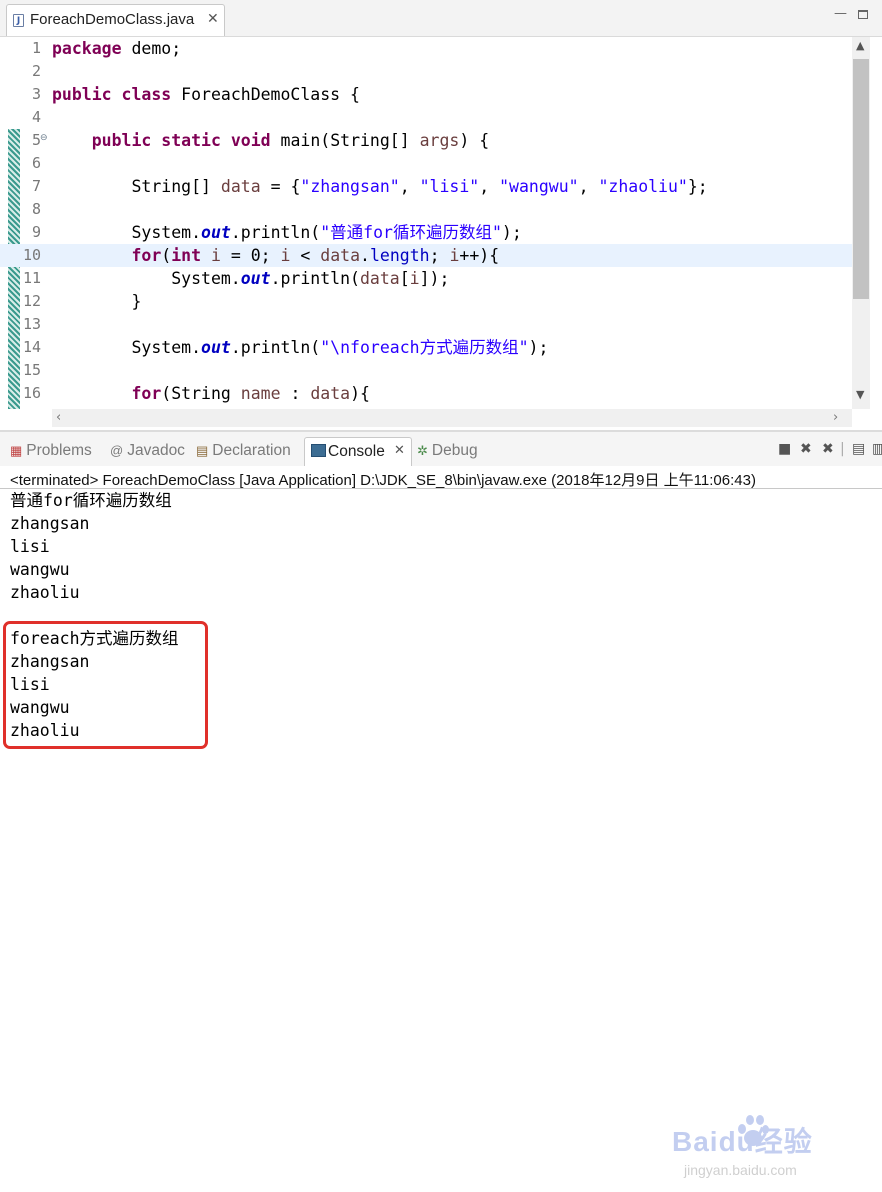 The width and height of the screenshot is (882, 1192). What do you see at coordinates (439, 140) in the screenshot?
I see `code-token: args` at bounding box center [439, 140].